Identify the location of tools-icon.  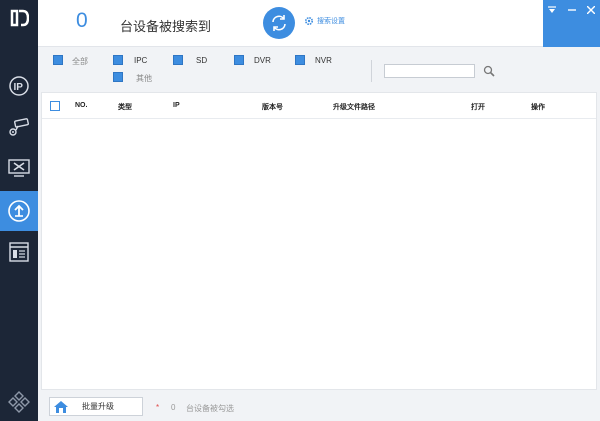
(19, 168).